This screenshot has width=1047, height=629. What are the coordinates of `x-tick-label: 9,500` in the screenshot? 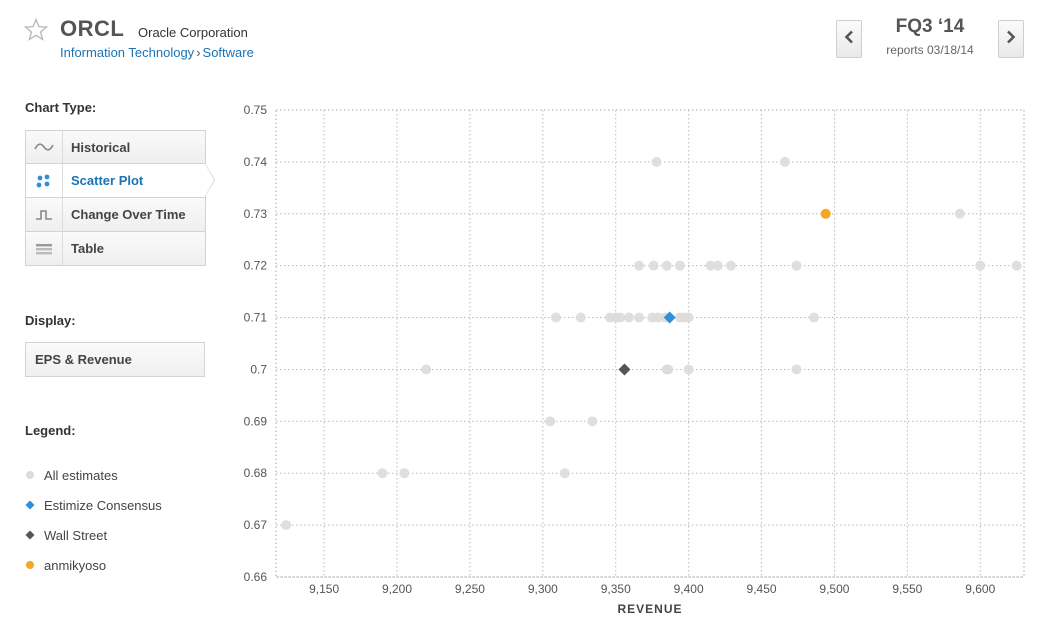 It's located at (834, 589).